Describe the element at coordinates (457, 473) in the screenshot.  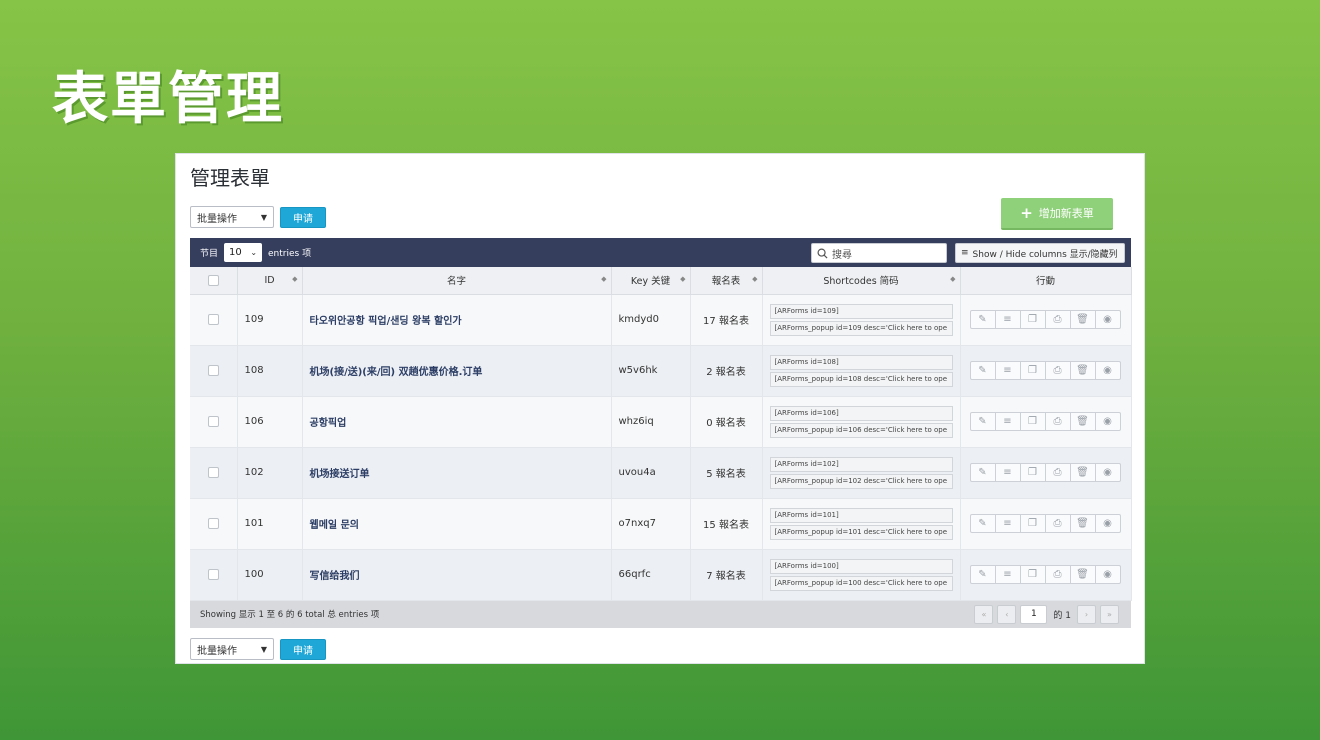
I see `form-name-link: 机场接送订单` at that location.